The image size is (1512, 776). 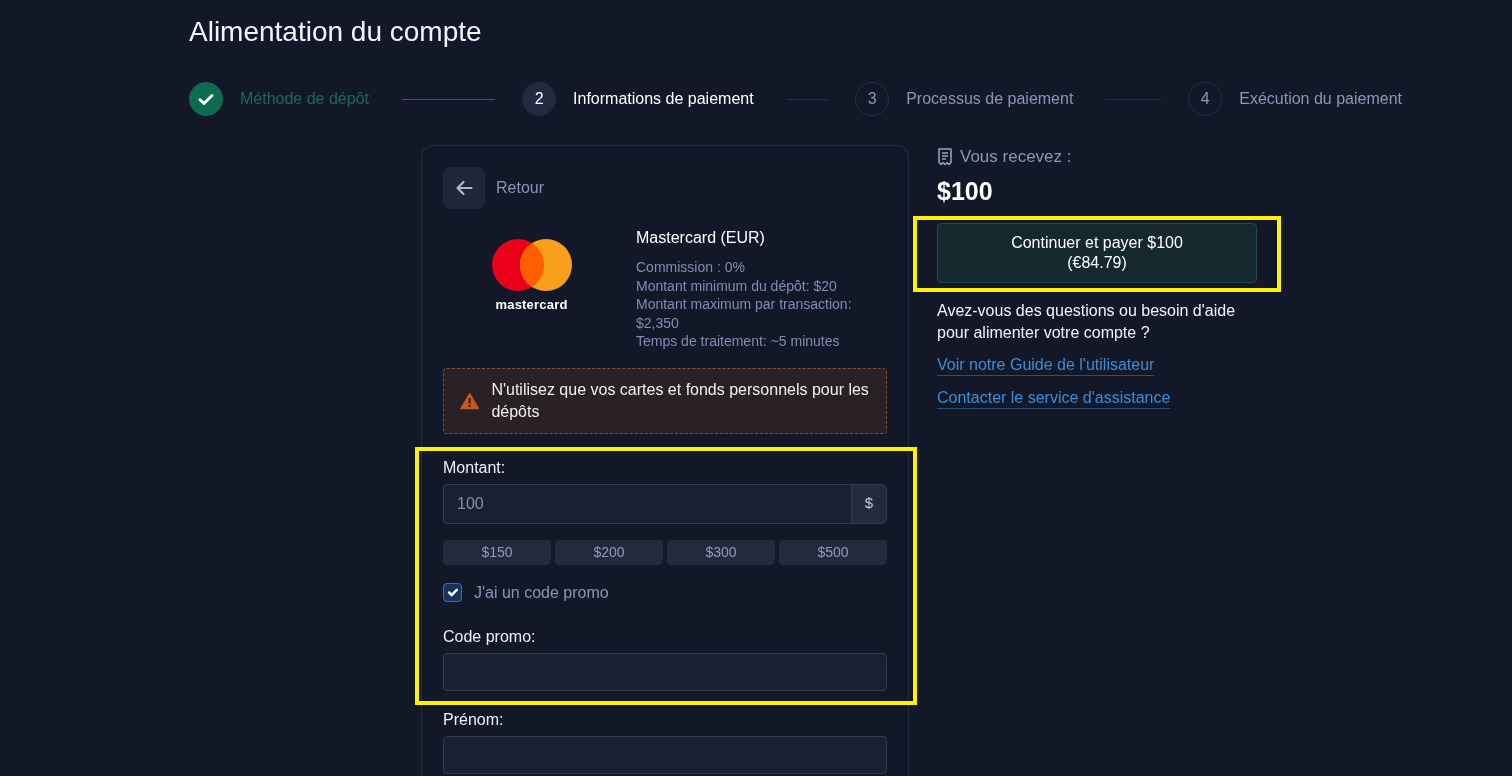 What do you see at coordinates (744, 313) in the screenshot?
I see `method-detail: Montant maximum par transaction: $2,350` at bounding box center [744, 313].